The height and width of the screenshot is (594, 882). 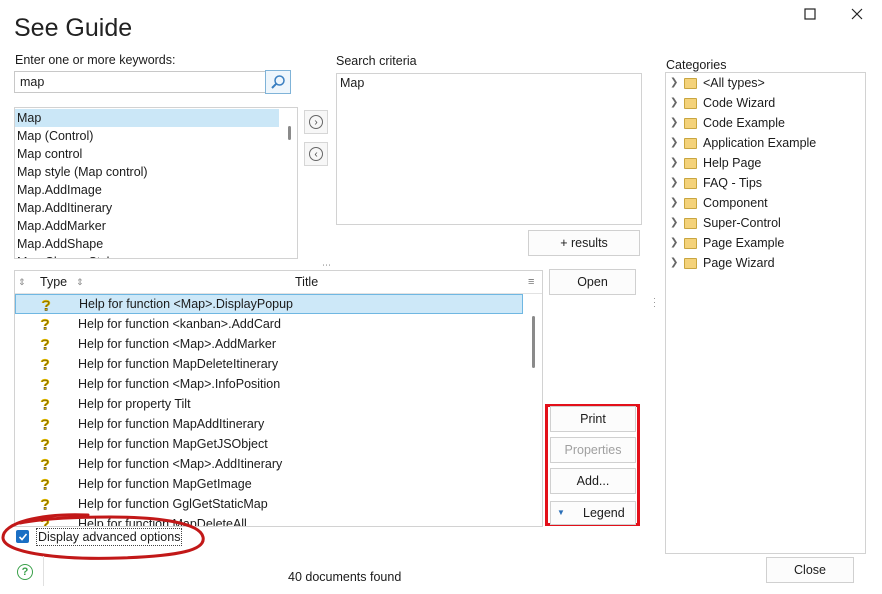 What do you see at coordinates (134, 404) in the screenshot?
I see `result-title: Help for property Tilt` at bounding box center [134, 404].